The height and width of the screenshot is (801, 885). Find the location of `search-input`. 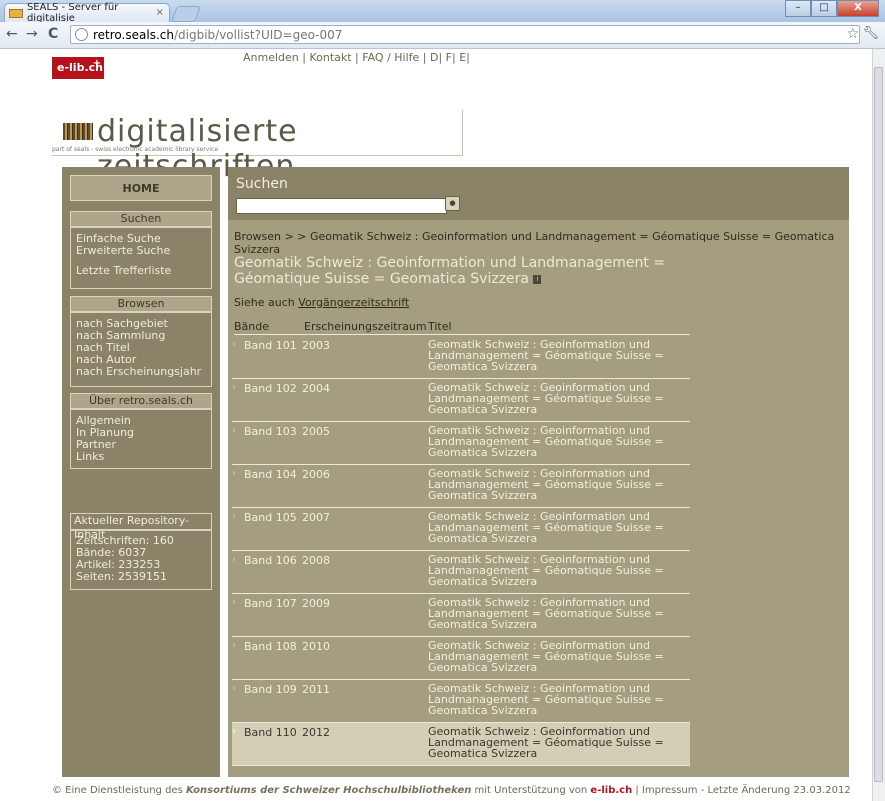

search-input is located at coordinates (341, 206).